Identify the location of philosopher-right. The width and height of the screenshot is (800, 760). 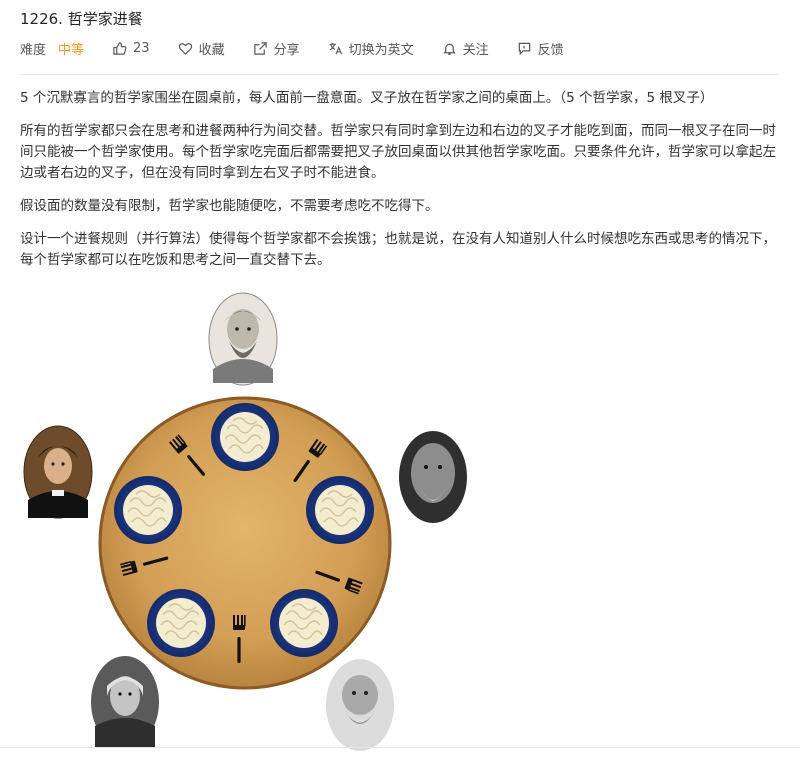
(433, 477).